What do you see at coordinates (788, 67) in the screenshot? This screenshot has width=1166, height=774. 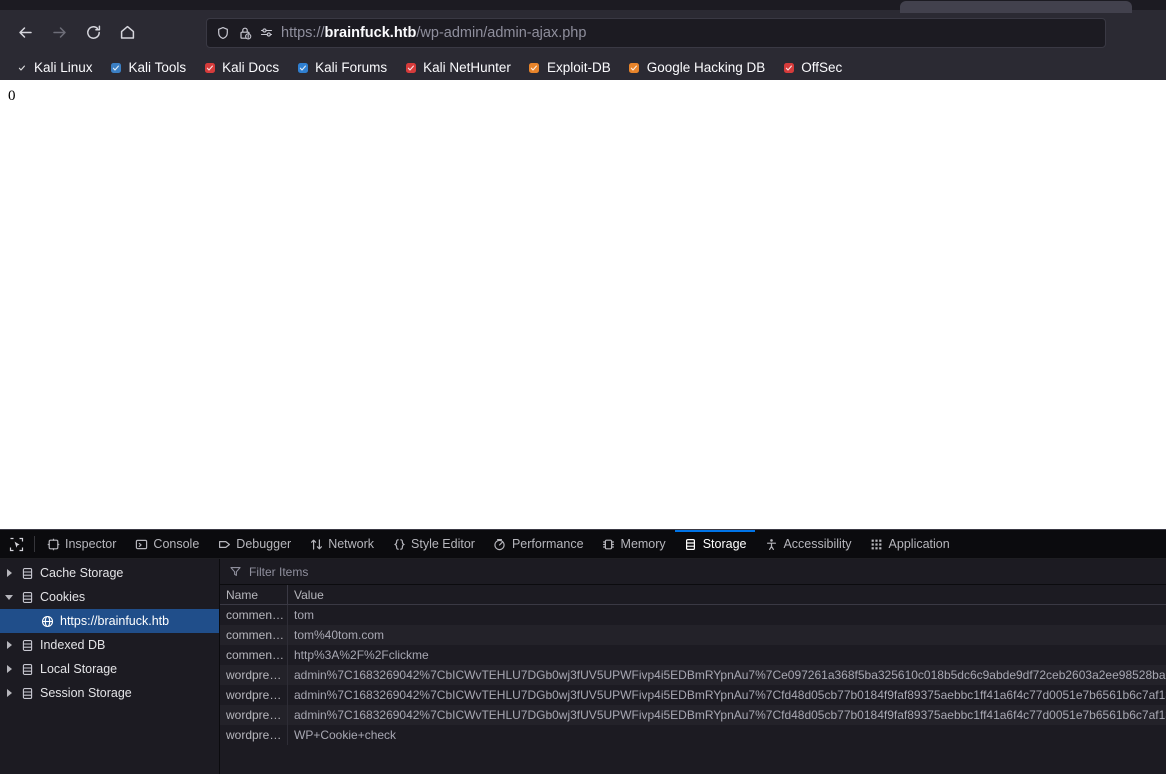 I see `offsec-icon` at bounding box center [788, 67].